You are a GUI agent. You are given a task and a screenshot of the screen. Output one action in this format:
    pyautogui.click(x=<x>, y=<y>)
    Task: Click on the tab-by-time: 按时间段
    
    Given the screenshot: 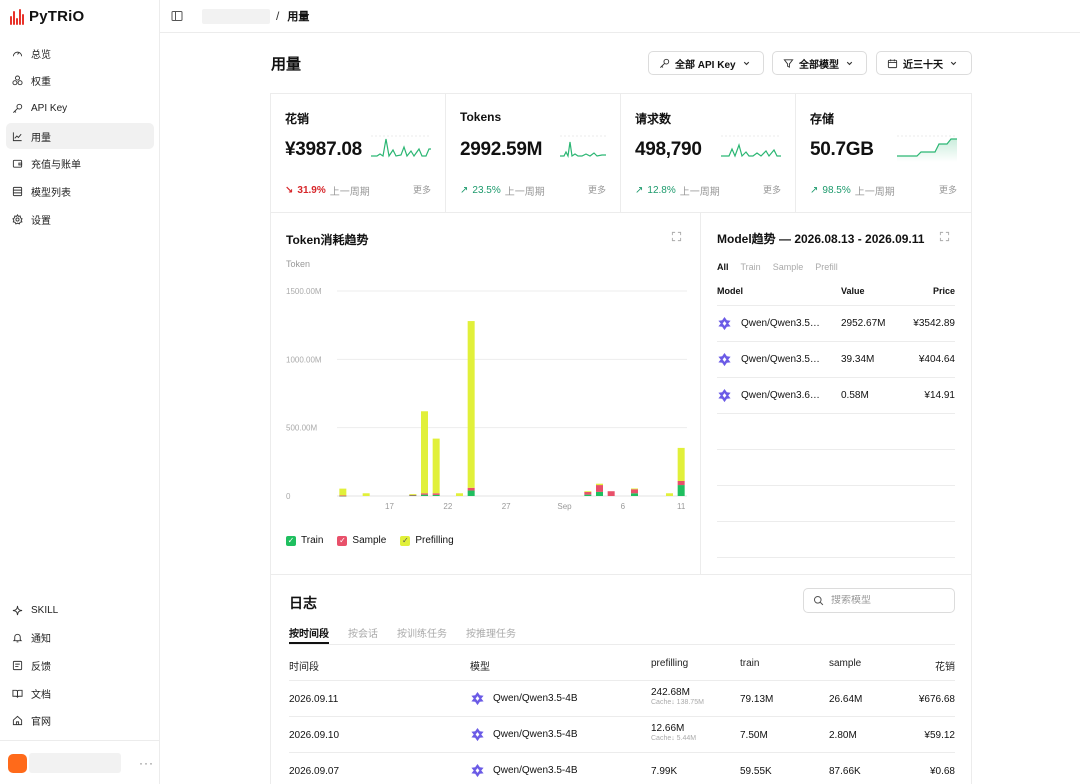 What is the action you would take?
    pyautogui.click(x=309, y=634)
    